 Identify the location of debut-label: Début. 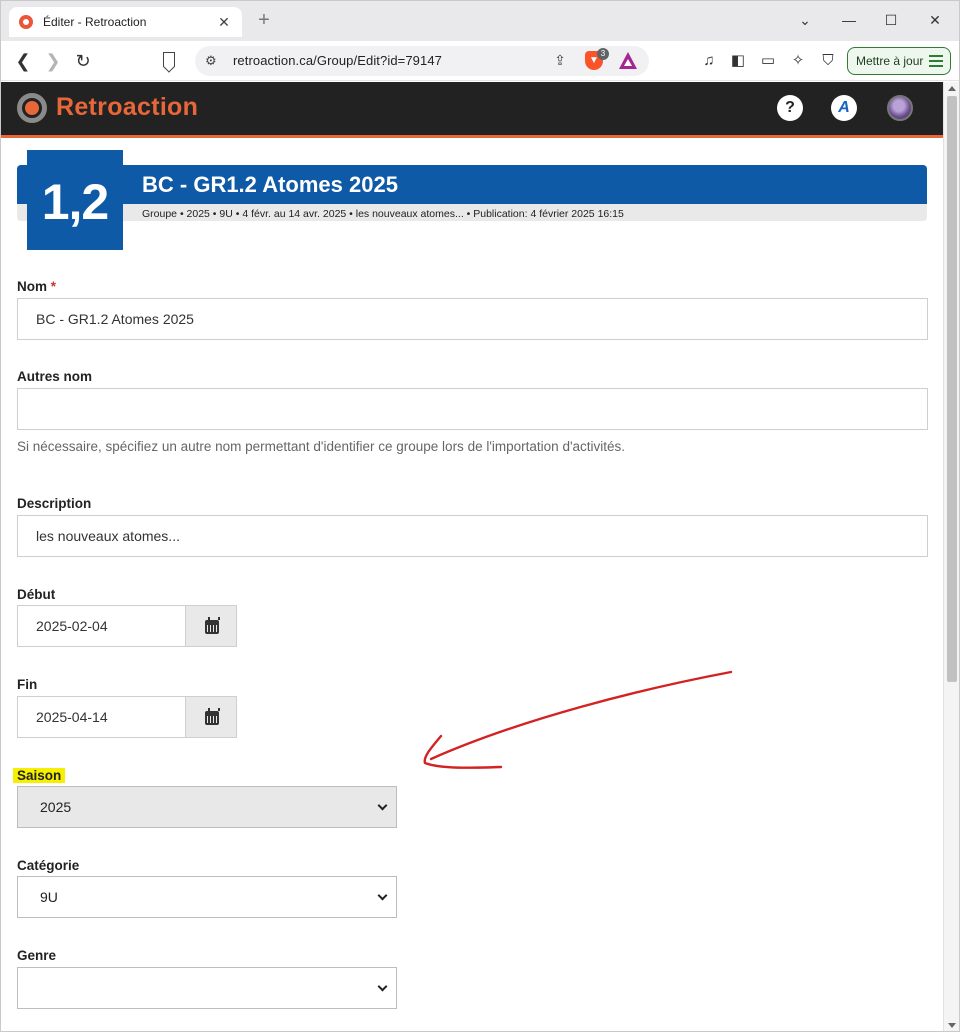
(36, 594).